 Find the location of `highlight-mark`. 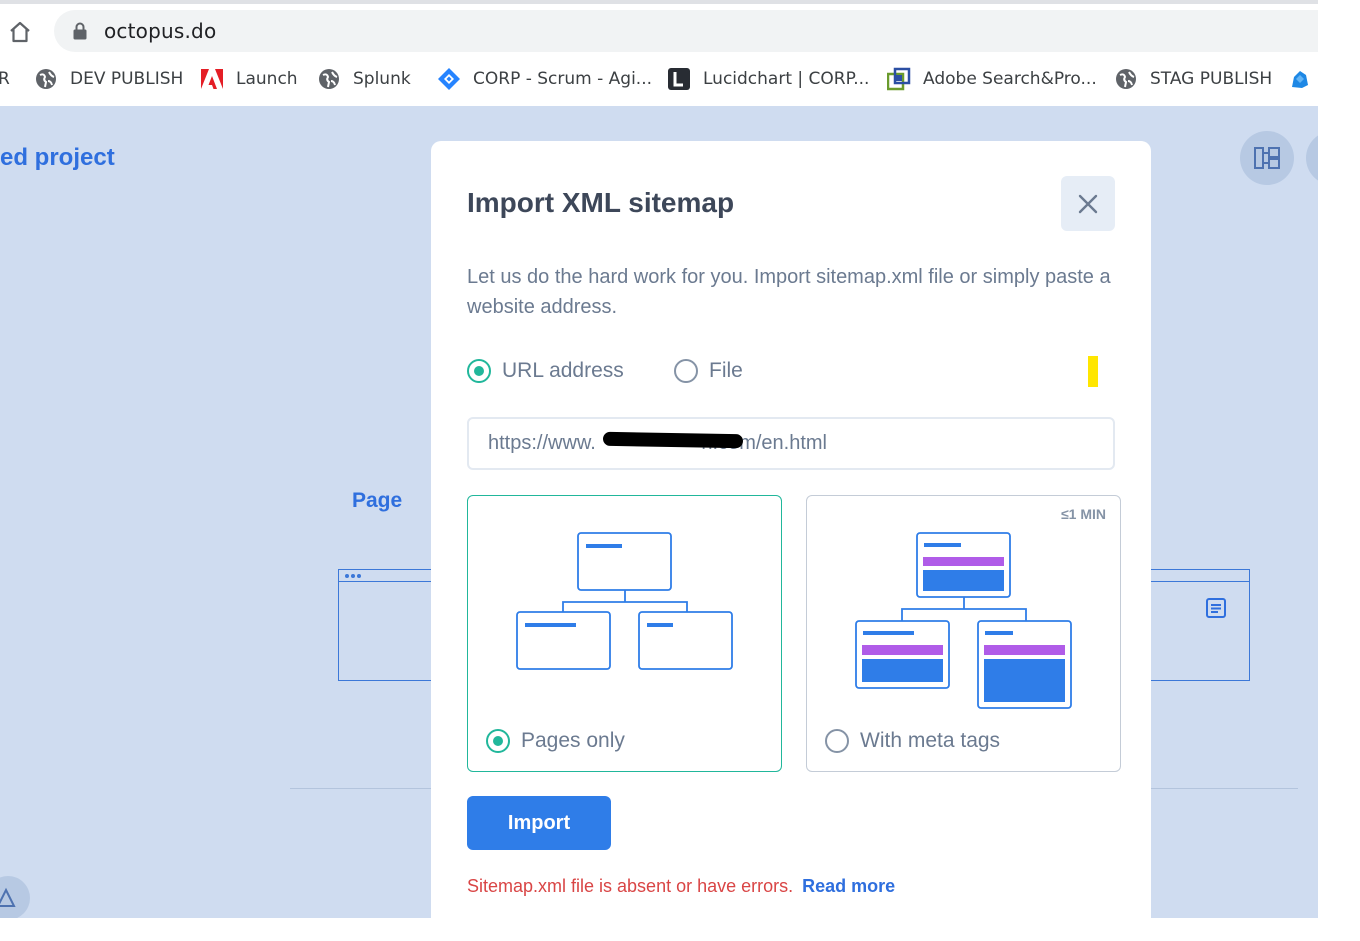

highlight-mark is located at coordinates (1093, 371).